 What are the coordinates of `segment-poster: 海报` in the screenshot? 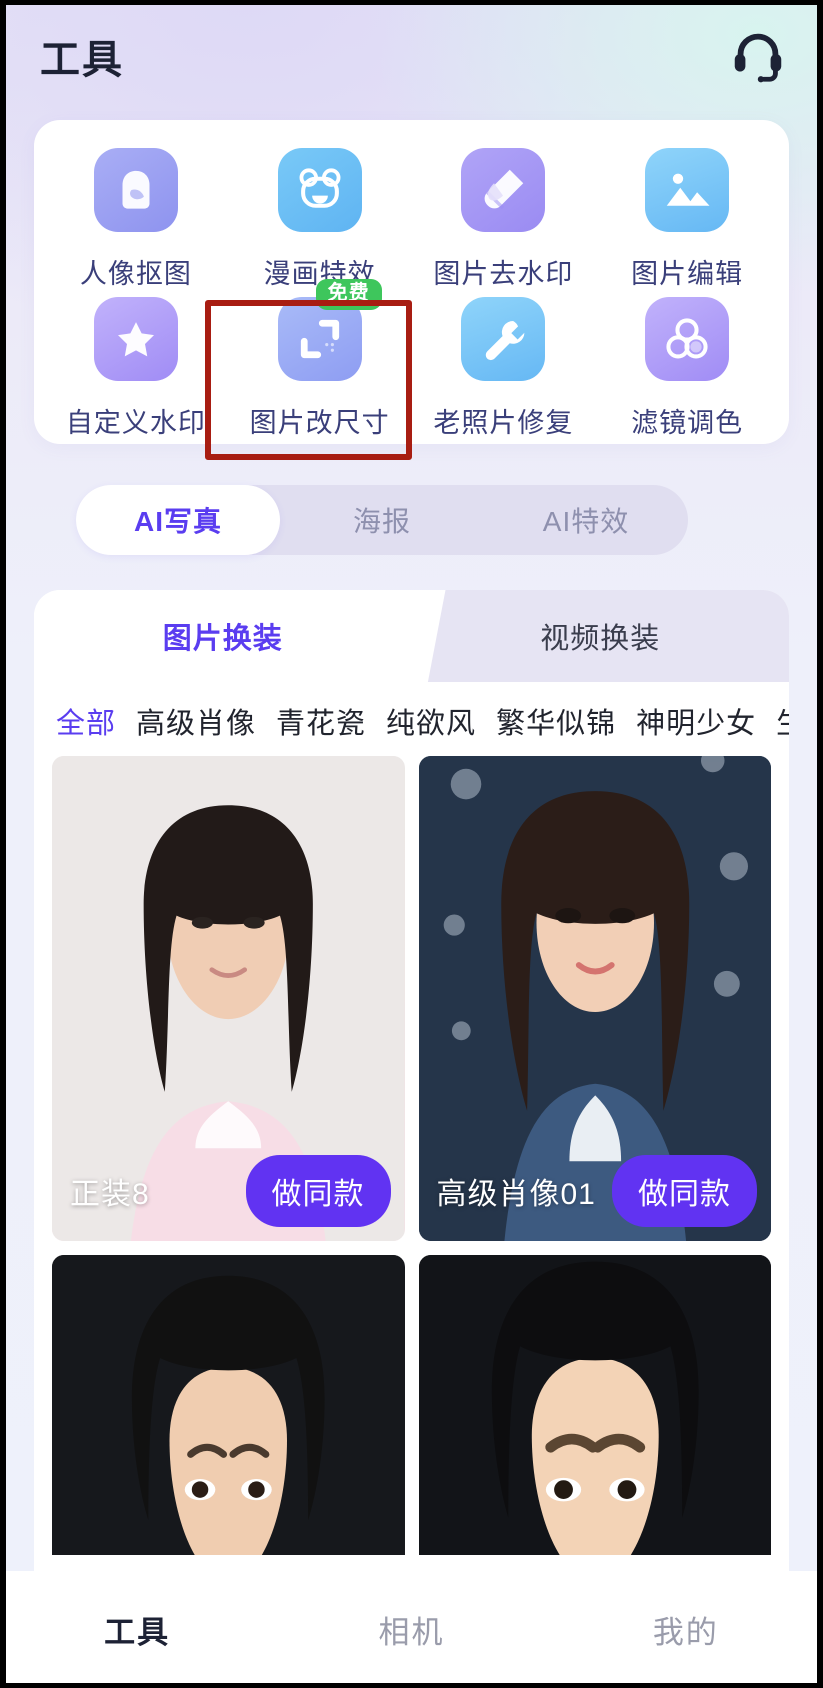 It's located at (382, 520).